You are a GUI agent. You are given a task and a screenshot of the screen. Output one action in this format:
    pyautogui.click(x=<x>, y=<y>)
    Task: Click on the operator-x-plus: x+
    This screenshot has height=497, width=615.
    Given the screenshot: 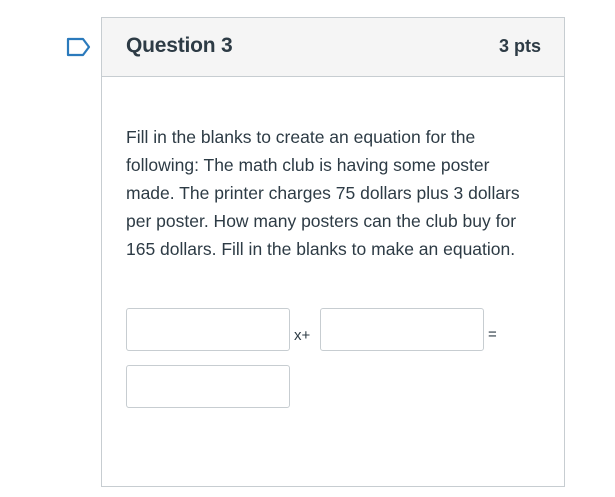 What is the action you would take?
    pyautogui.click(x=302, y=335)
    